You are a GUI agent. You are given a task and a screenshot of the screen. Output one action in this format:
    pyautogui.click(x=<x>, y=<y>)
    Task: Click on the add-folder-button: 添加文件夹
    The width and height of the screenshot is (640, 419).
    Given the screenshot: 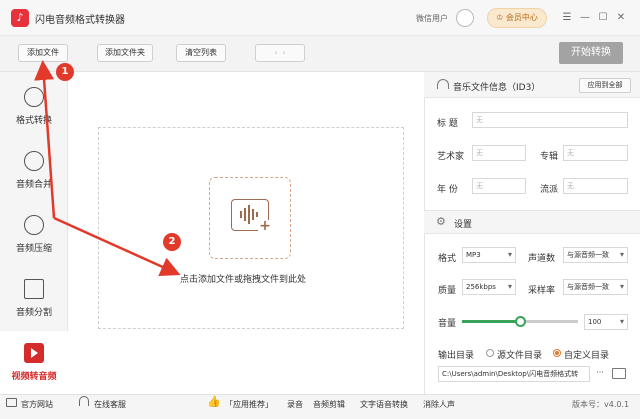 What is the action you would take?
    pyautogui.click(x=125, y=53)
    